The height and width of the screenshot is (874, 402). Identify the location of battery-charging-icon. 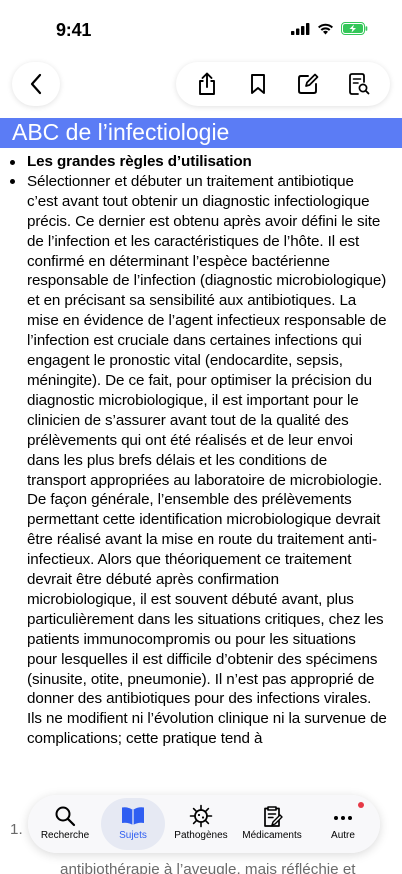
(354, 28).